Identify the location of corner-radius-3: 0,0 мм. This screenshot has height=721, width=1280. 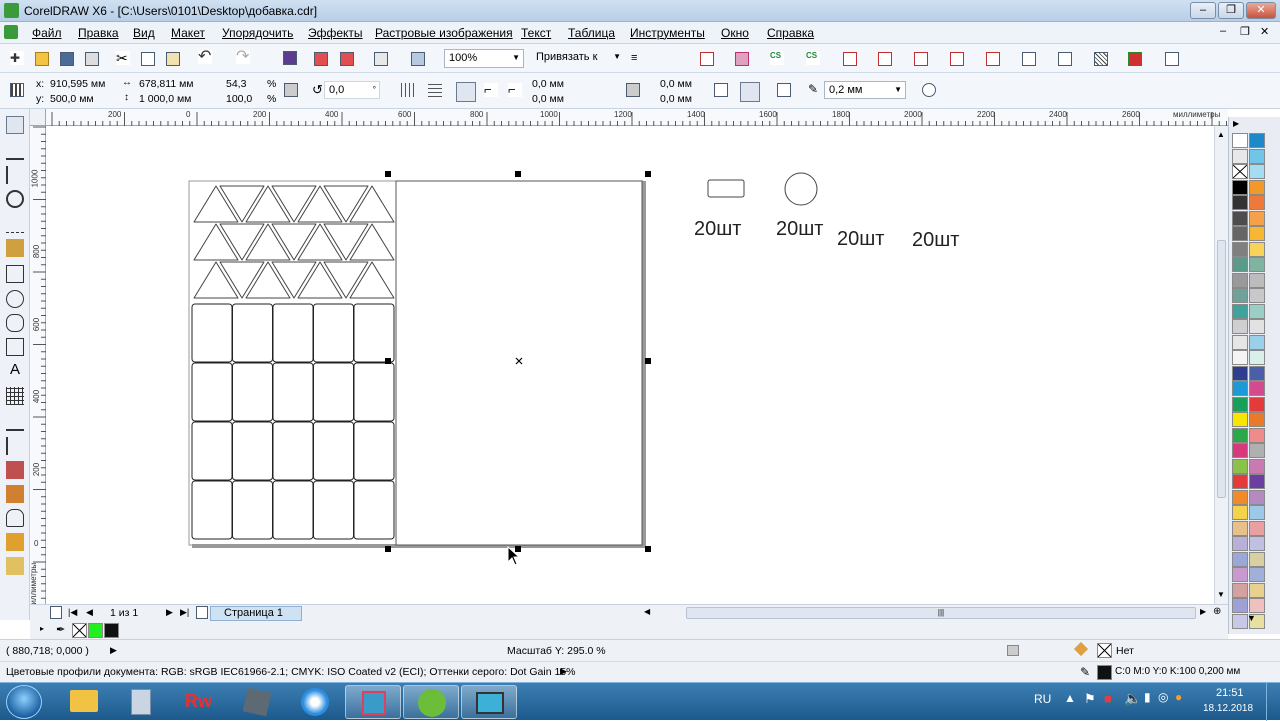
(676, 85).